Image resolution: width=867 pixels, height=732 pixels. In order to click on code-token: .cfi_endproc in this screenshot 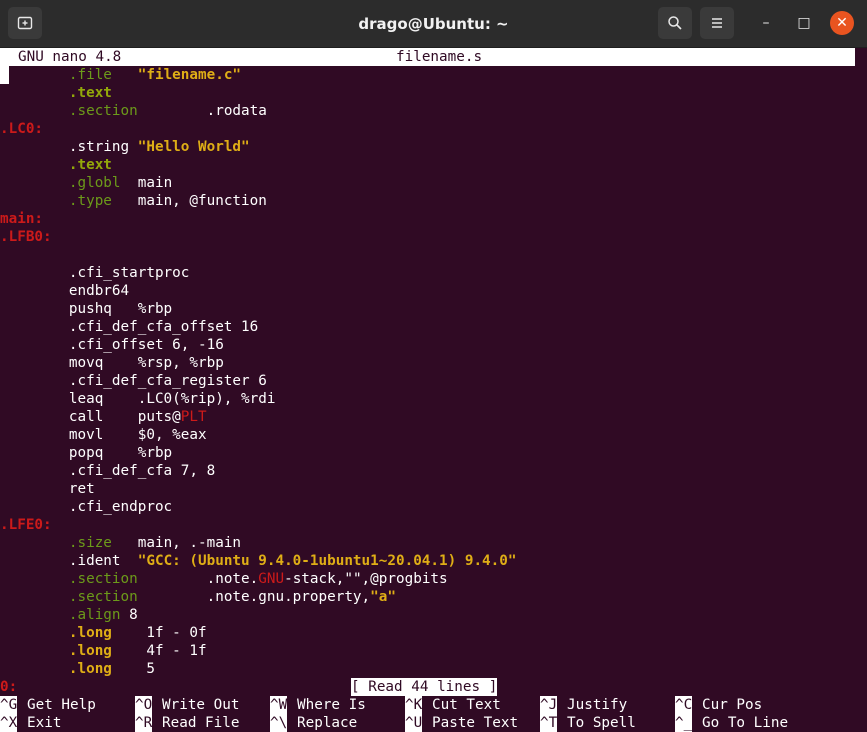, I will do `click(120, 507)`.